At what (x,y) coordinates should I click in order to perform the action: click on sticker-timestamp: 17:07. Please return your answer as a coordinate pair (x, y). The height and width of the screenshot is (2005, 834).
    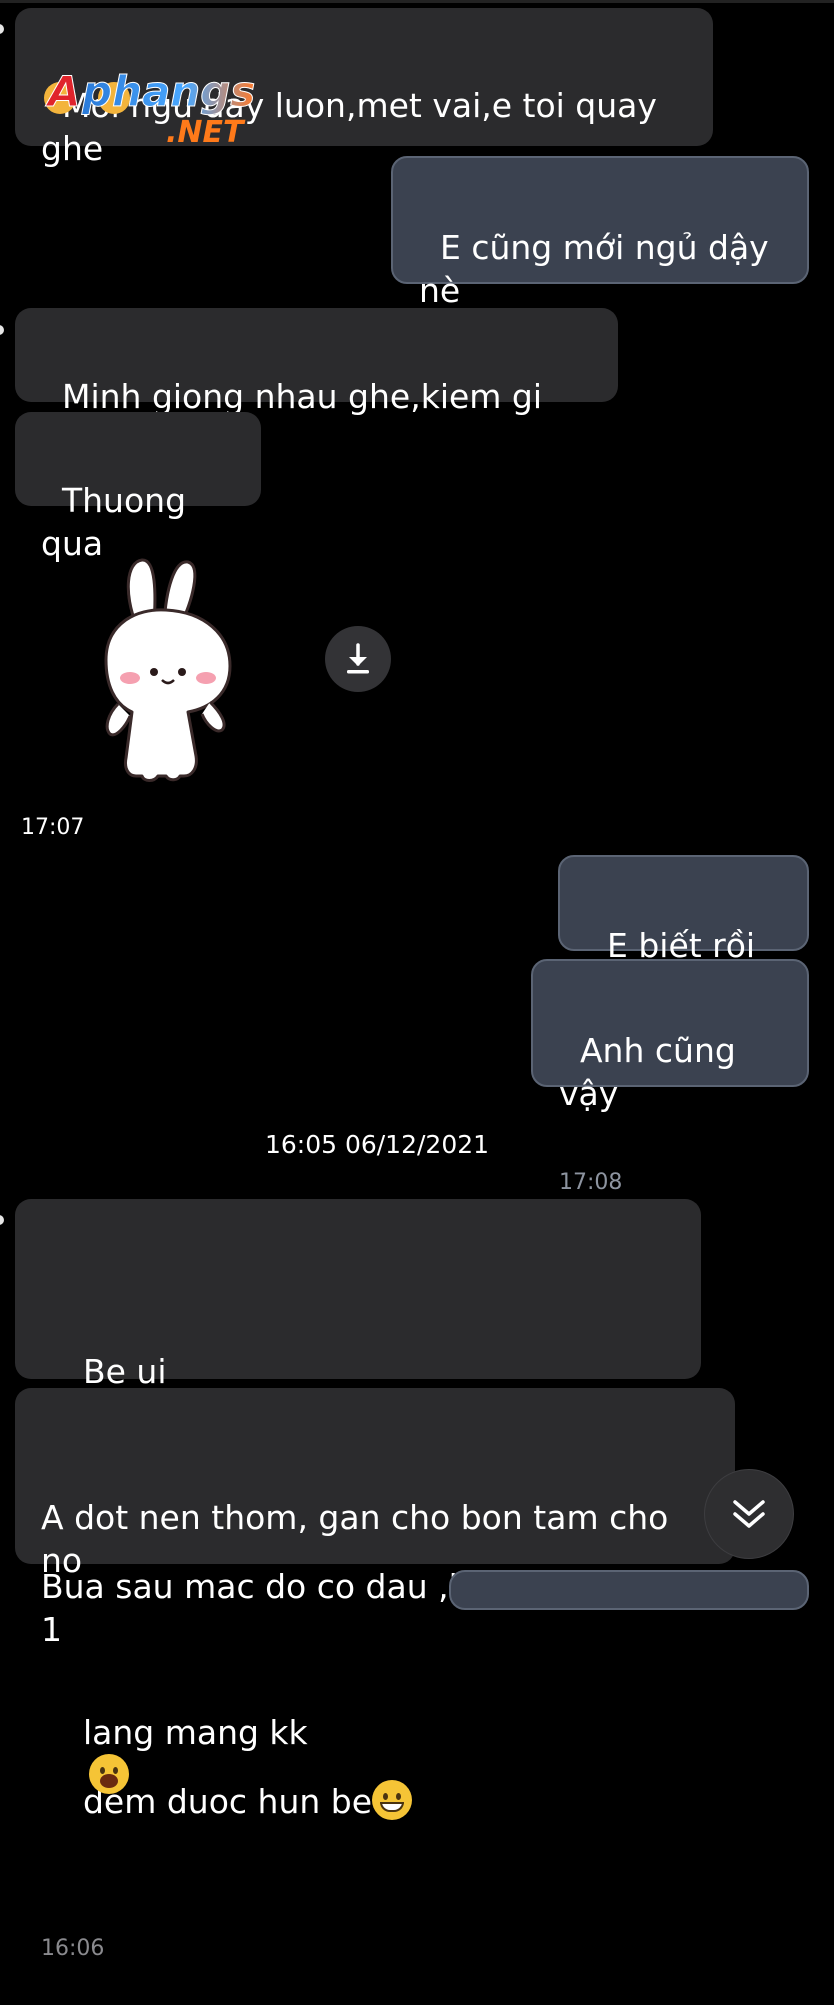
    Looking at the image, I should click on (53, 827).